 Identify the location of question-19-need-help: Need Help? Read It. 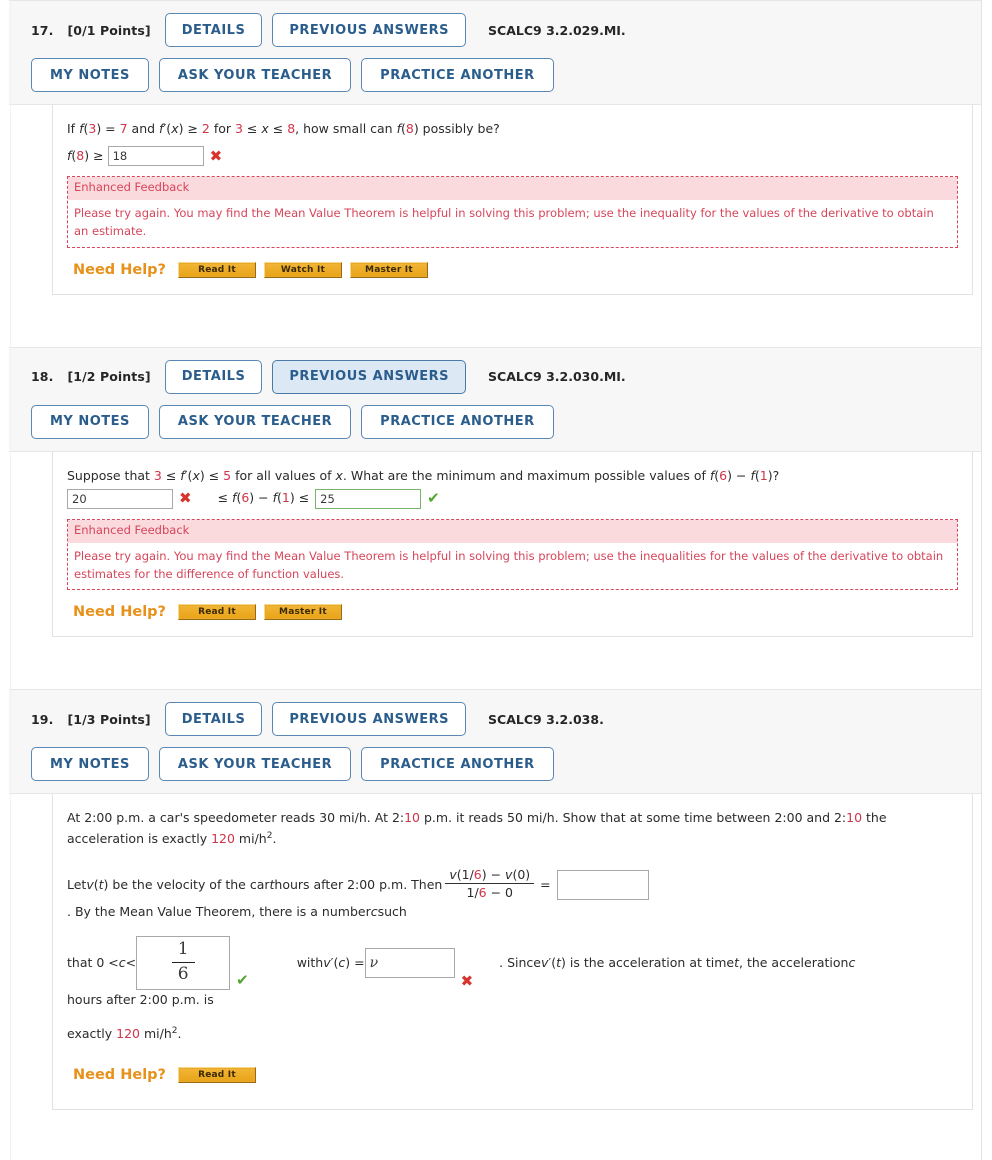
(512, 1074).